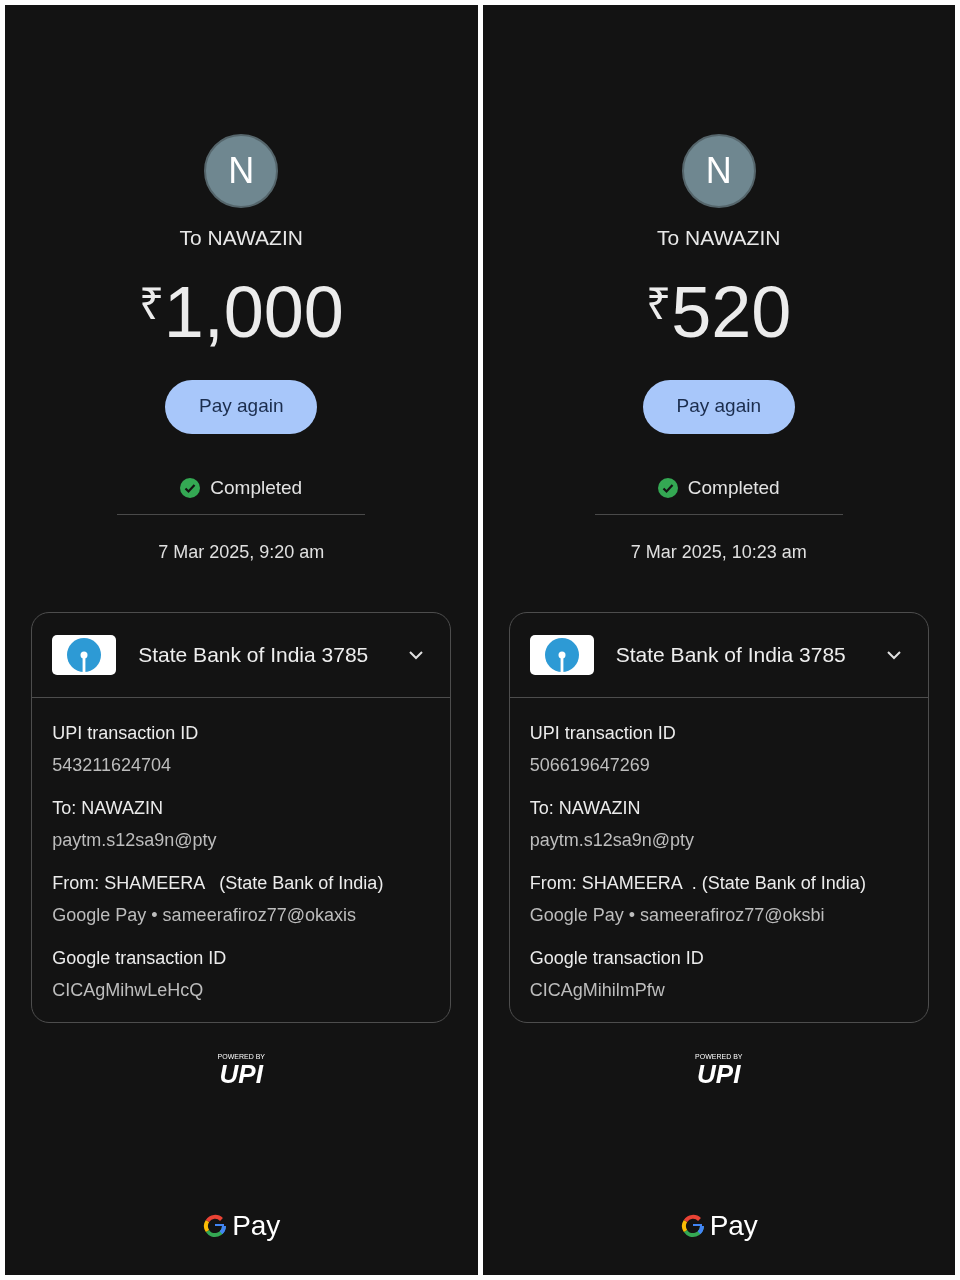 The height and width of the screenshot is (1280, 960). What do you see at coordinates (218, 883) in the screenshot?
I see `detail-label: From: SHAMEERA (State Bank of India)` at bounding box center [218, 883].